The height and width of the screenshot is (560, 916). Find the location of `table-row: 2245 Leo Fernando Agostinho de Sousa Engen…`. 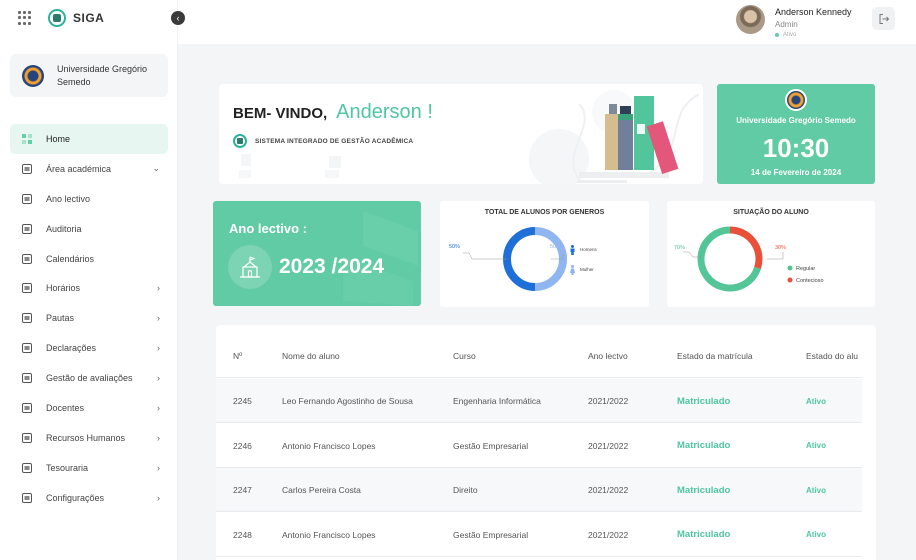

table-row: 2245 Leo Fernando Agostinho de Sousa Engen… is located at coordinates (539, 401).